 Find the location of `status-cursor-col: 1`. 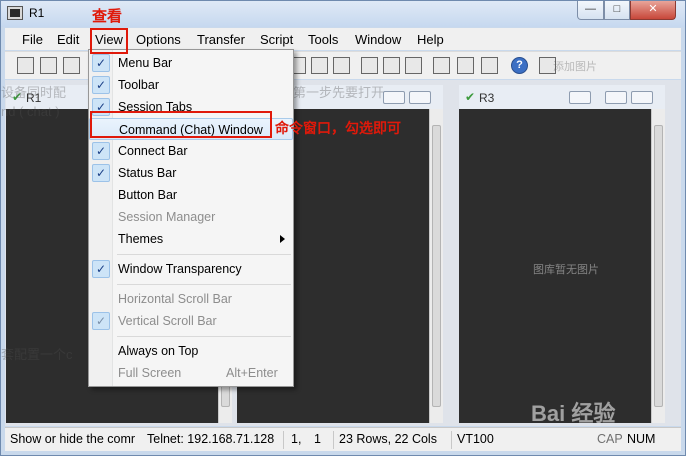

status-cursor-col: 1 is located at coordinates (317, 439).